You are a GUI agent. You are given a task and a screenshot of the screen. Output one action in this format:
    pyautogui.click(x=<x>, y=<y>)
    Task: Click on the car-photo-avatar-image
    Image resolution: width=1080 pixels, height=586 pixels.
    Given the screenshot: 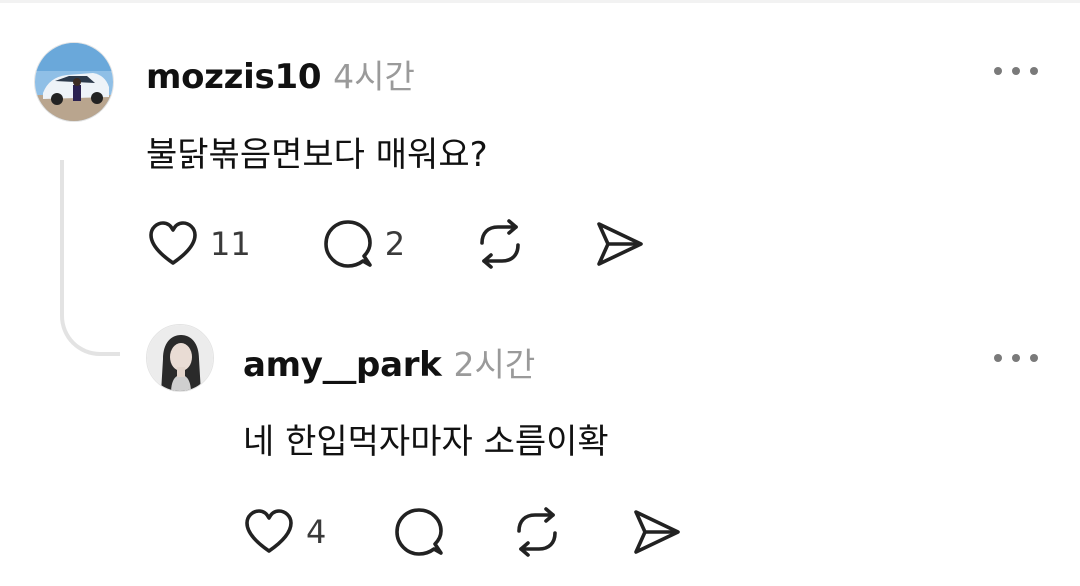 What is the action you would take?
    pyautogui.click(x=74, y=82)
    